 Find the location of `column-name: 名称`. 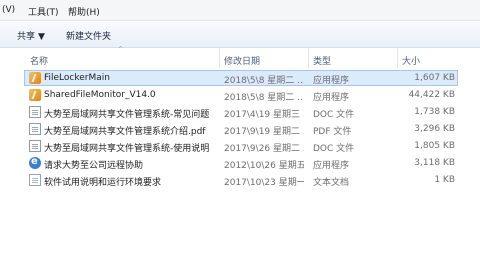

column-name: 名称 is located at coordinates (39, 60).